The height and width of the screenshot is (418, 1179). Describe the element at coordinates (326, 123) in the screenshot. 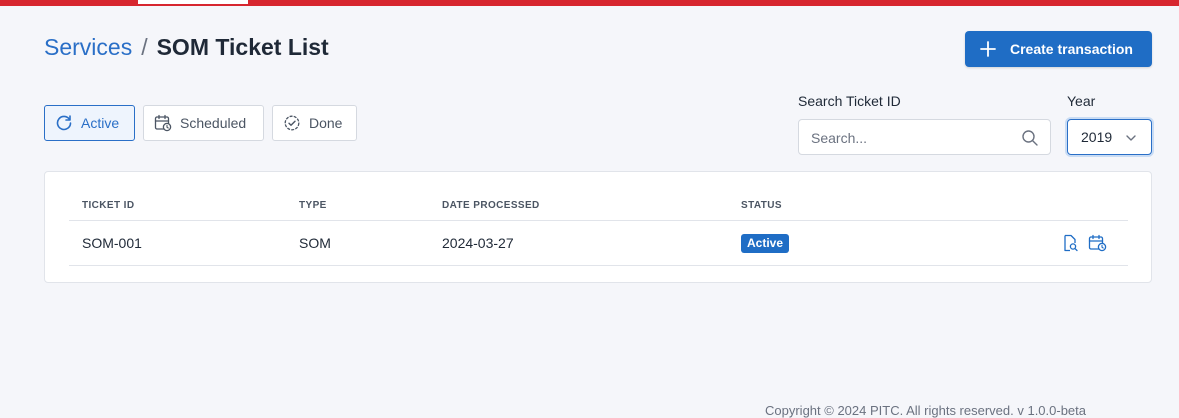

I see `tab-done-label: Done` at that location.